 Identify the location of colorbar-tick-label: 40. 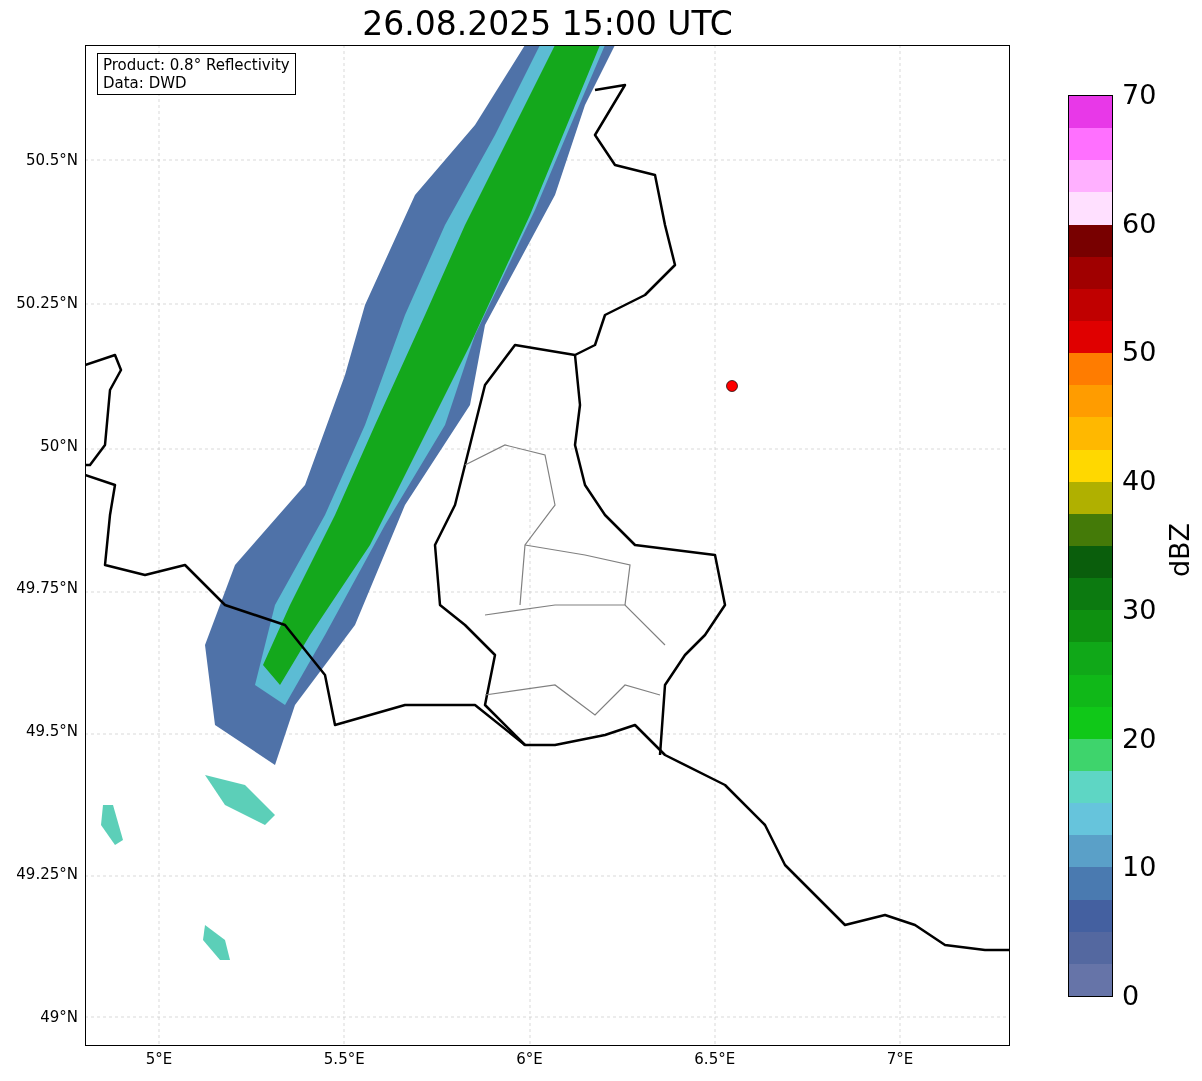
(1139, 481).